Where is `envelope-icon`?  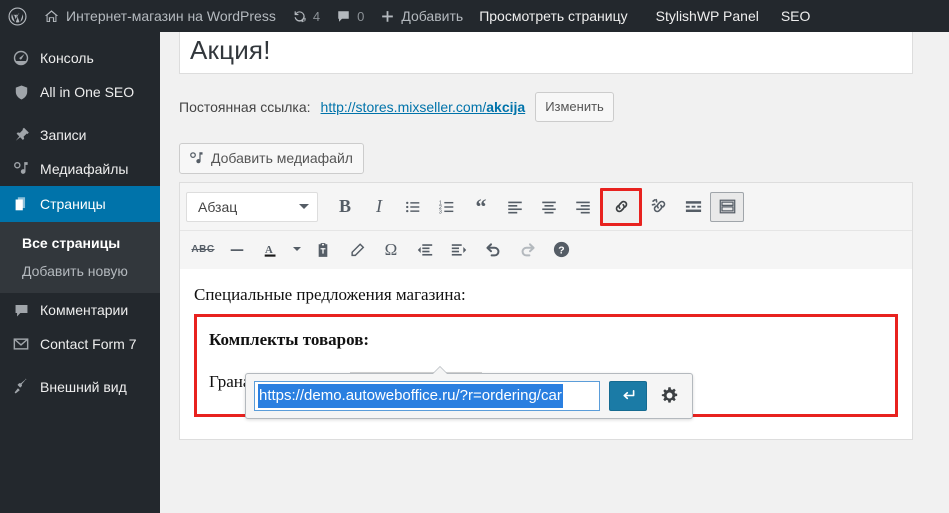
envelope-icon is located at coordinates (21, 344).